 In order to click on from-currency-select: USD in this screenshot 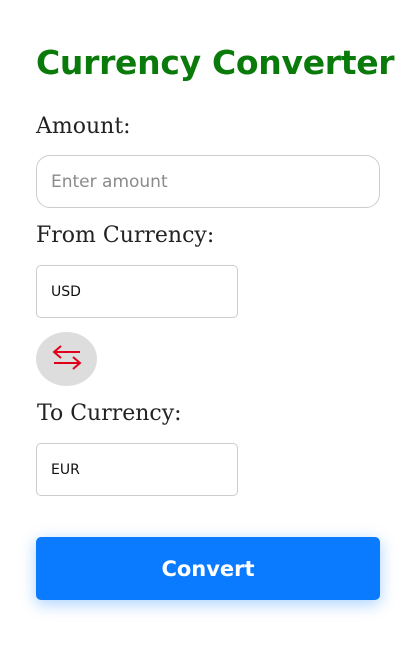, I will do `click(137, 291)`.